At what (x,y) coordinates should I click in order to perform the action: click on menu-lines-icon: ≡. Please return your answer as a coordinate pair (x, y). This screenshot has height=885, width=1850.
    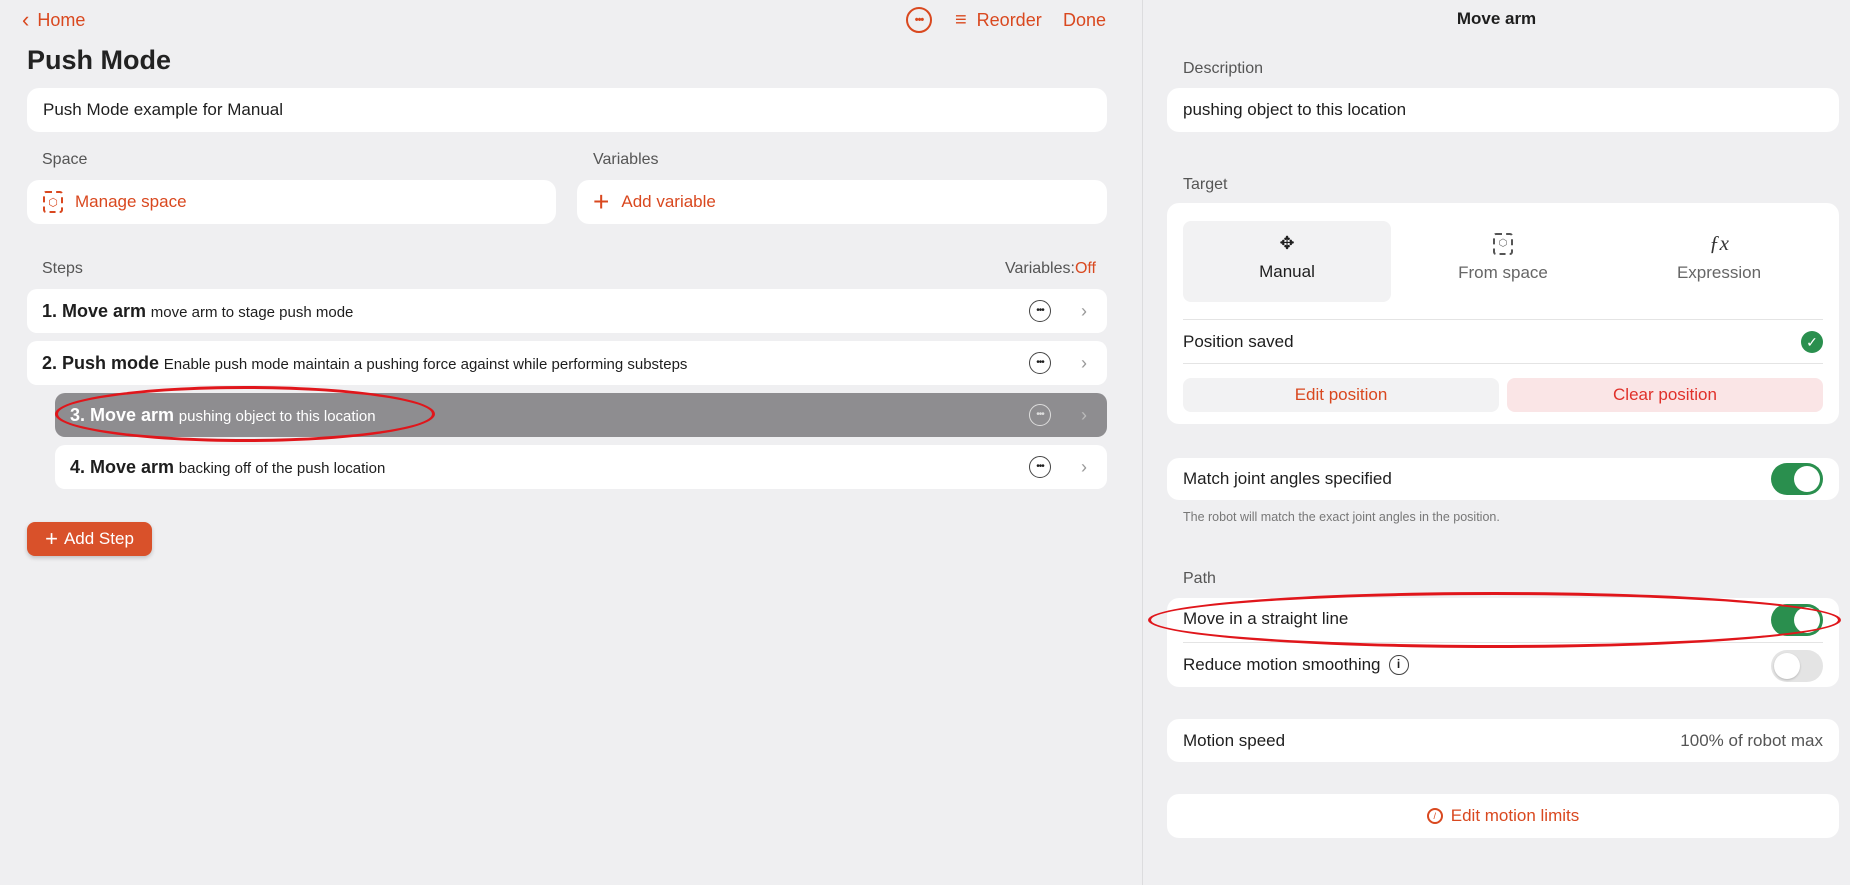
    Looking at the image, I should click on (961, 19).